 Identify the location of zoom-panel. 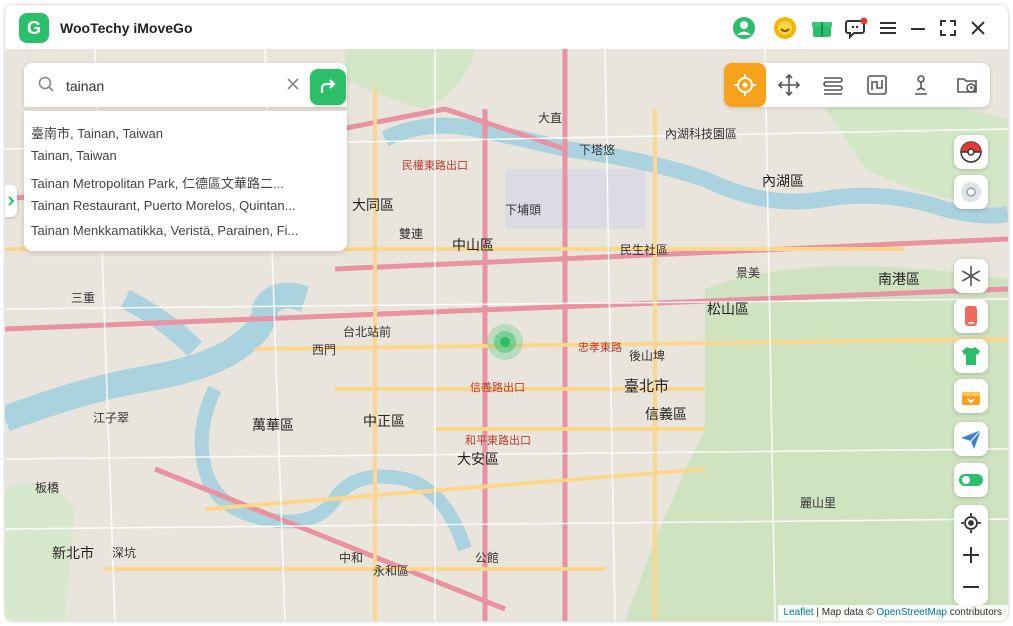
(971, 555).